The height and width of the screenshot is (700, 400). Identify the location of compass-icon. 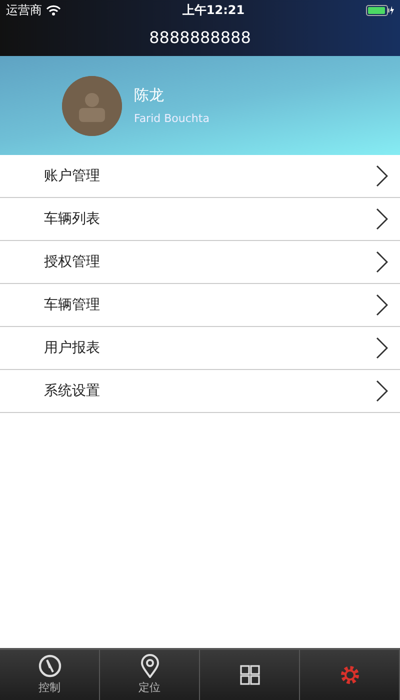
(50, 666).